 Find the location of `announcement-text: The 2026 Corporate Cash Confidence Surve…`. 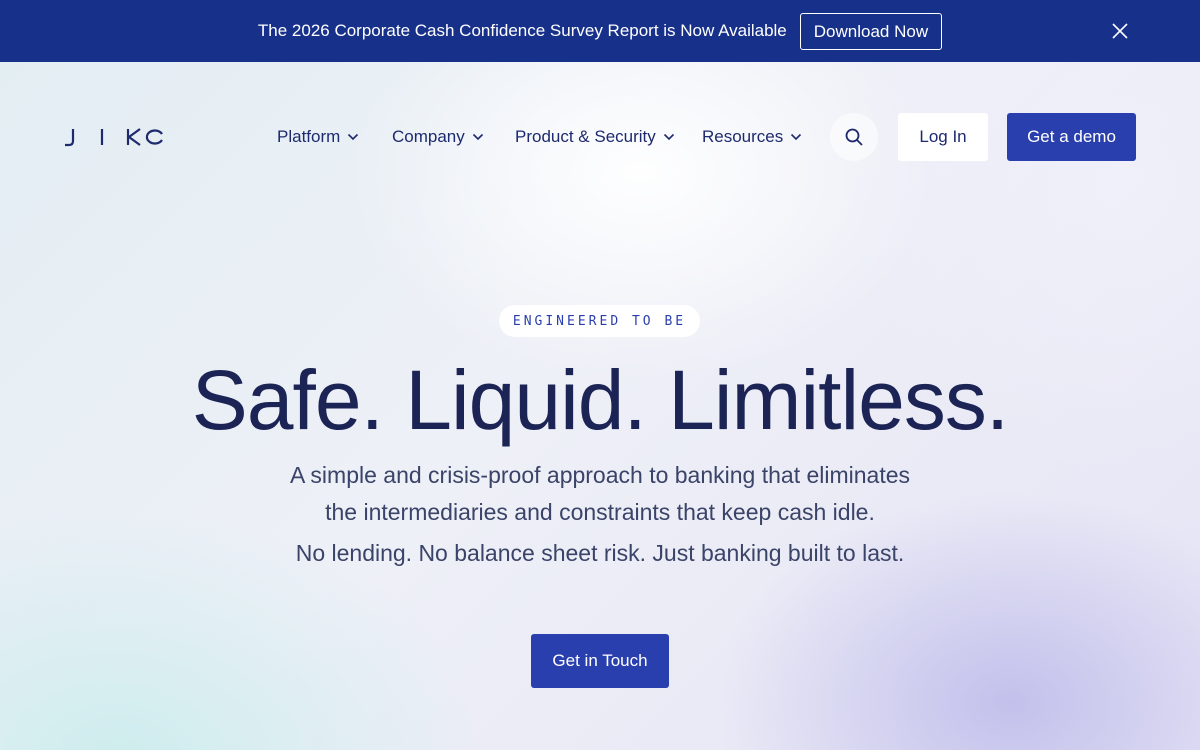

announcement-text: The 2026 Corporate Cash Confidence Surve… is located at coordinates (522, 30).